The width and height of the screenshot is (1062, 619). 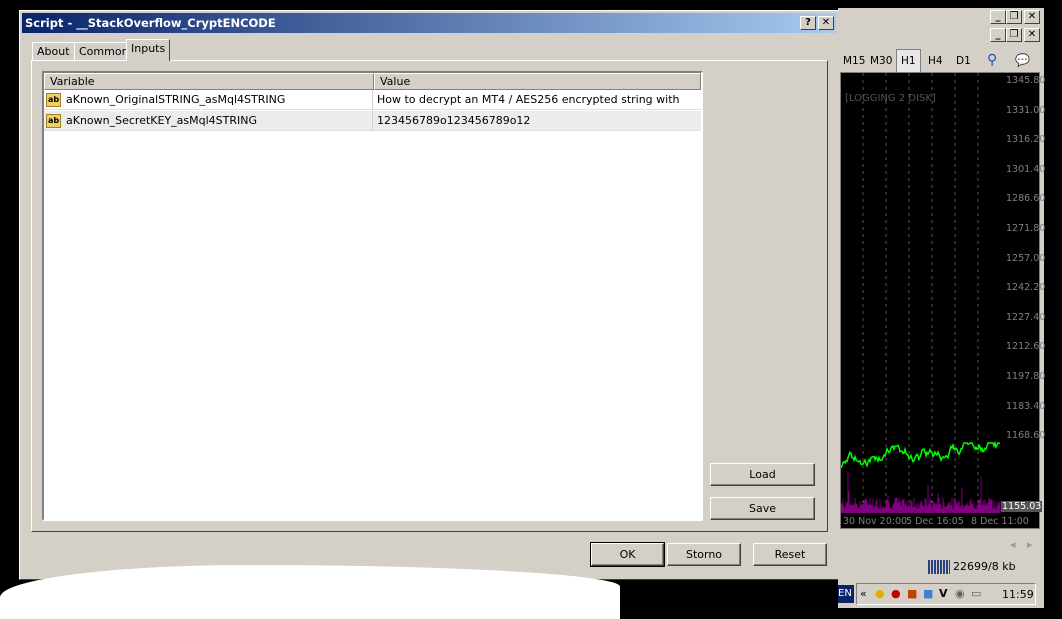 What do you see at coordinates (1026, 347) in the screenshot?
I see `price-label: 1212.60` at bounding box center [1026, 347].